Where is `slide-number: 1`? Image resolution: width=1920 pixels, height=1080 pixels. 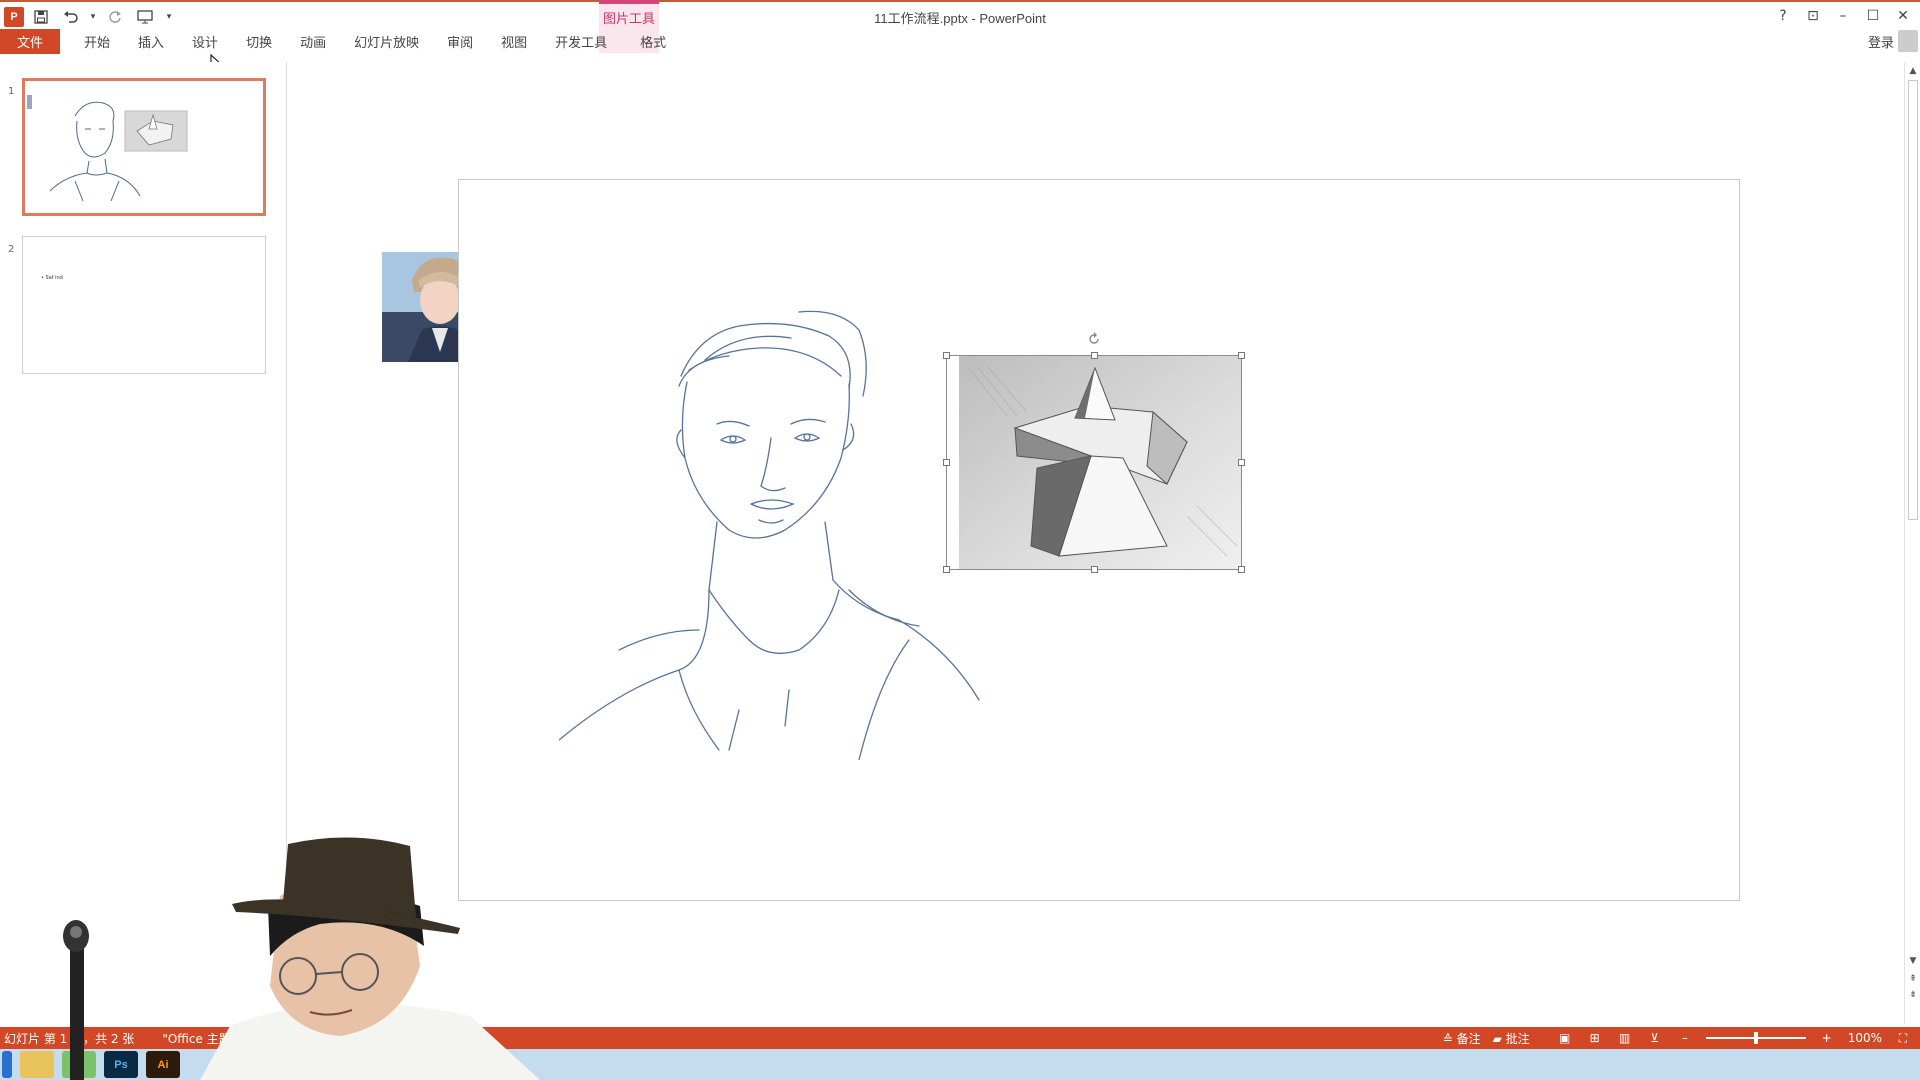 slide-number: 1 is located at coordinates (11, 91).